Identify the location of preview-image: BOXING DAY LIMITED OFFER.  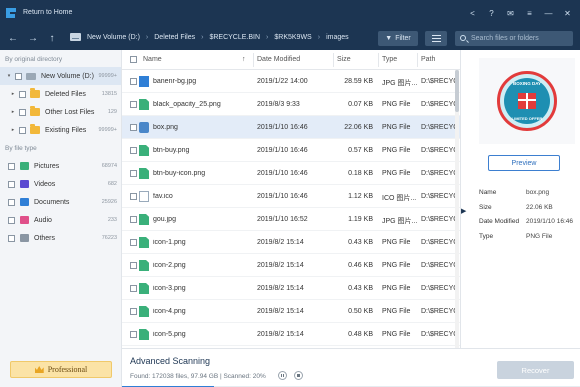
(527, 101).